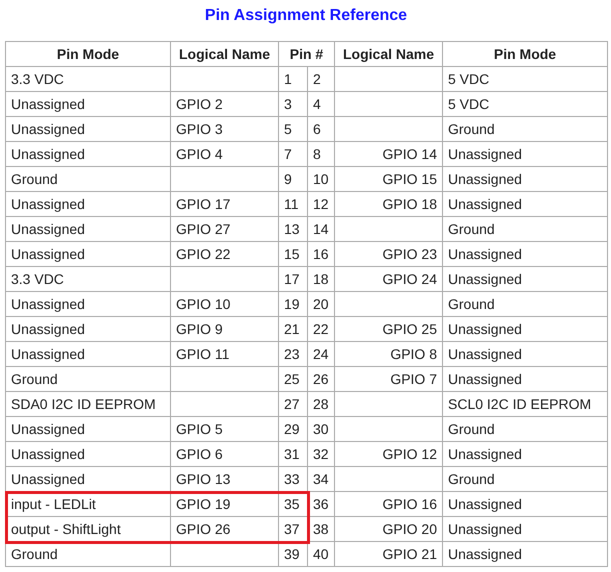  I want to click on table-cell: 31, so click(293, 454).